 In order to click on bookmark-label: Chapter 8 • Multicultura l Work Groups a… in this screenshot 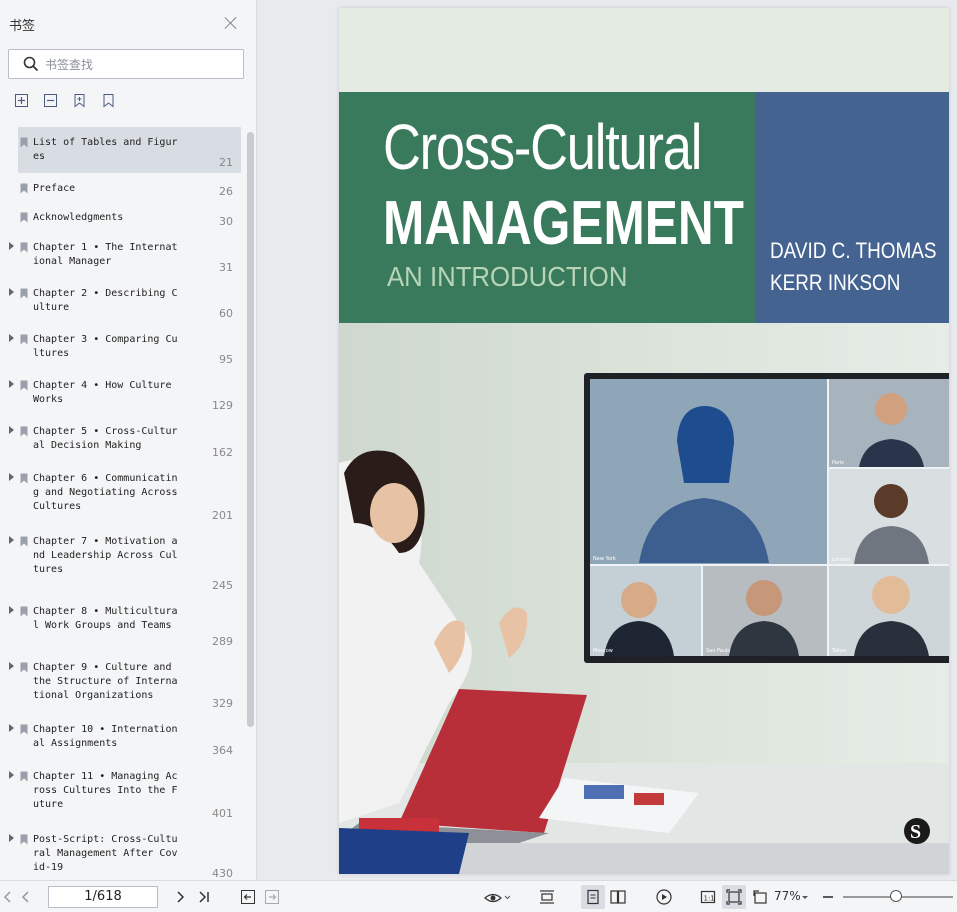, I will do `click(105, 618)`.